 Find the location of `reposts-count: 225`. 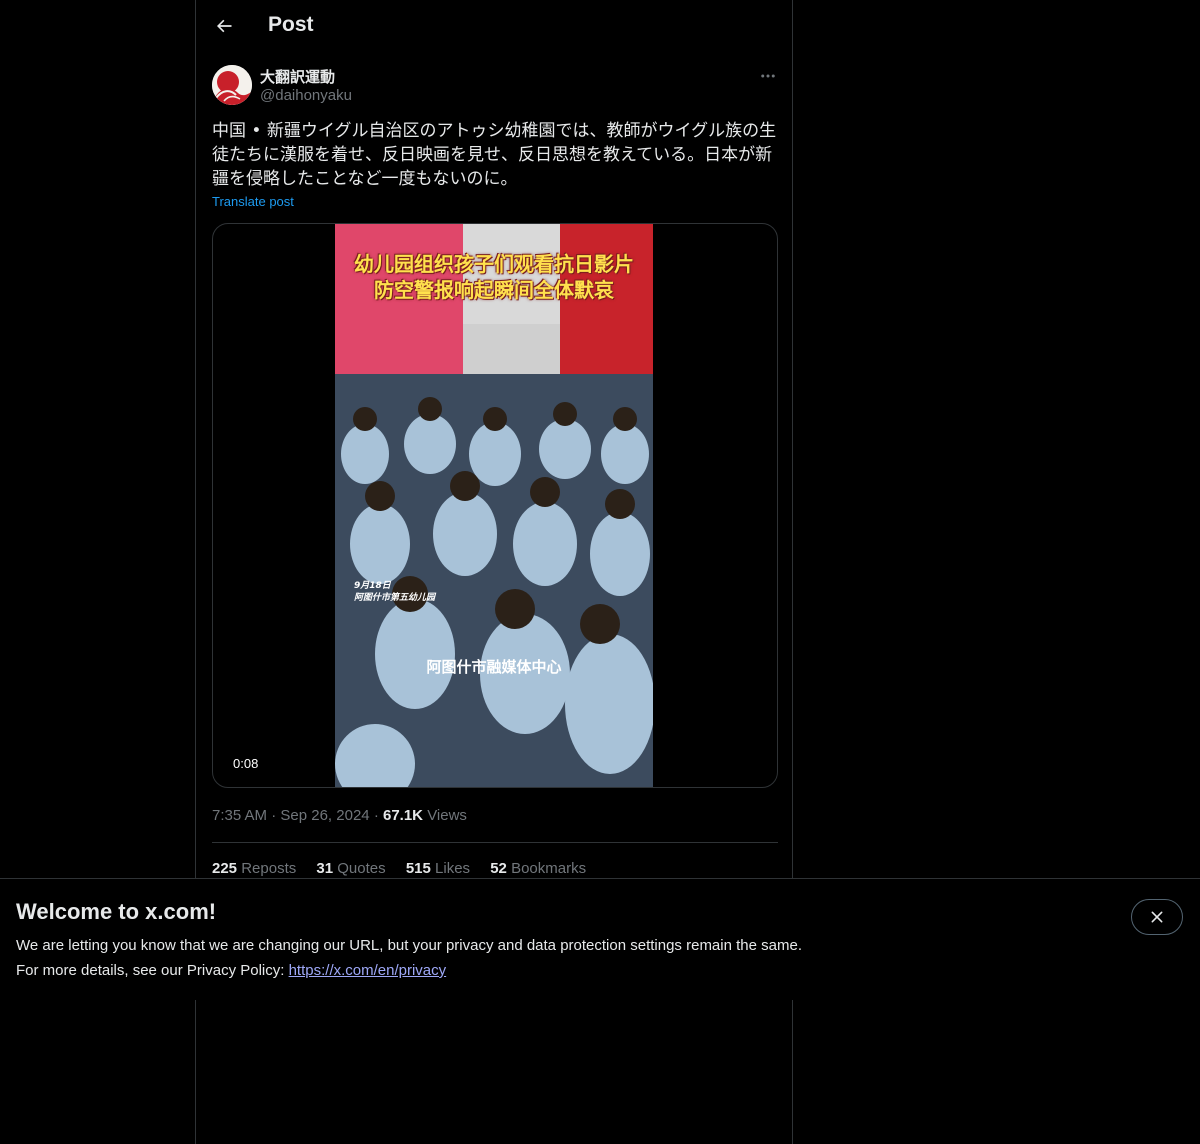

reposts-count: 225 is located at coordinates (225, 868).